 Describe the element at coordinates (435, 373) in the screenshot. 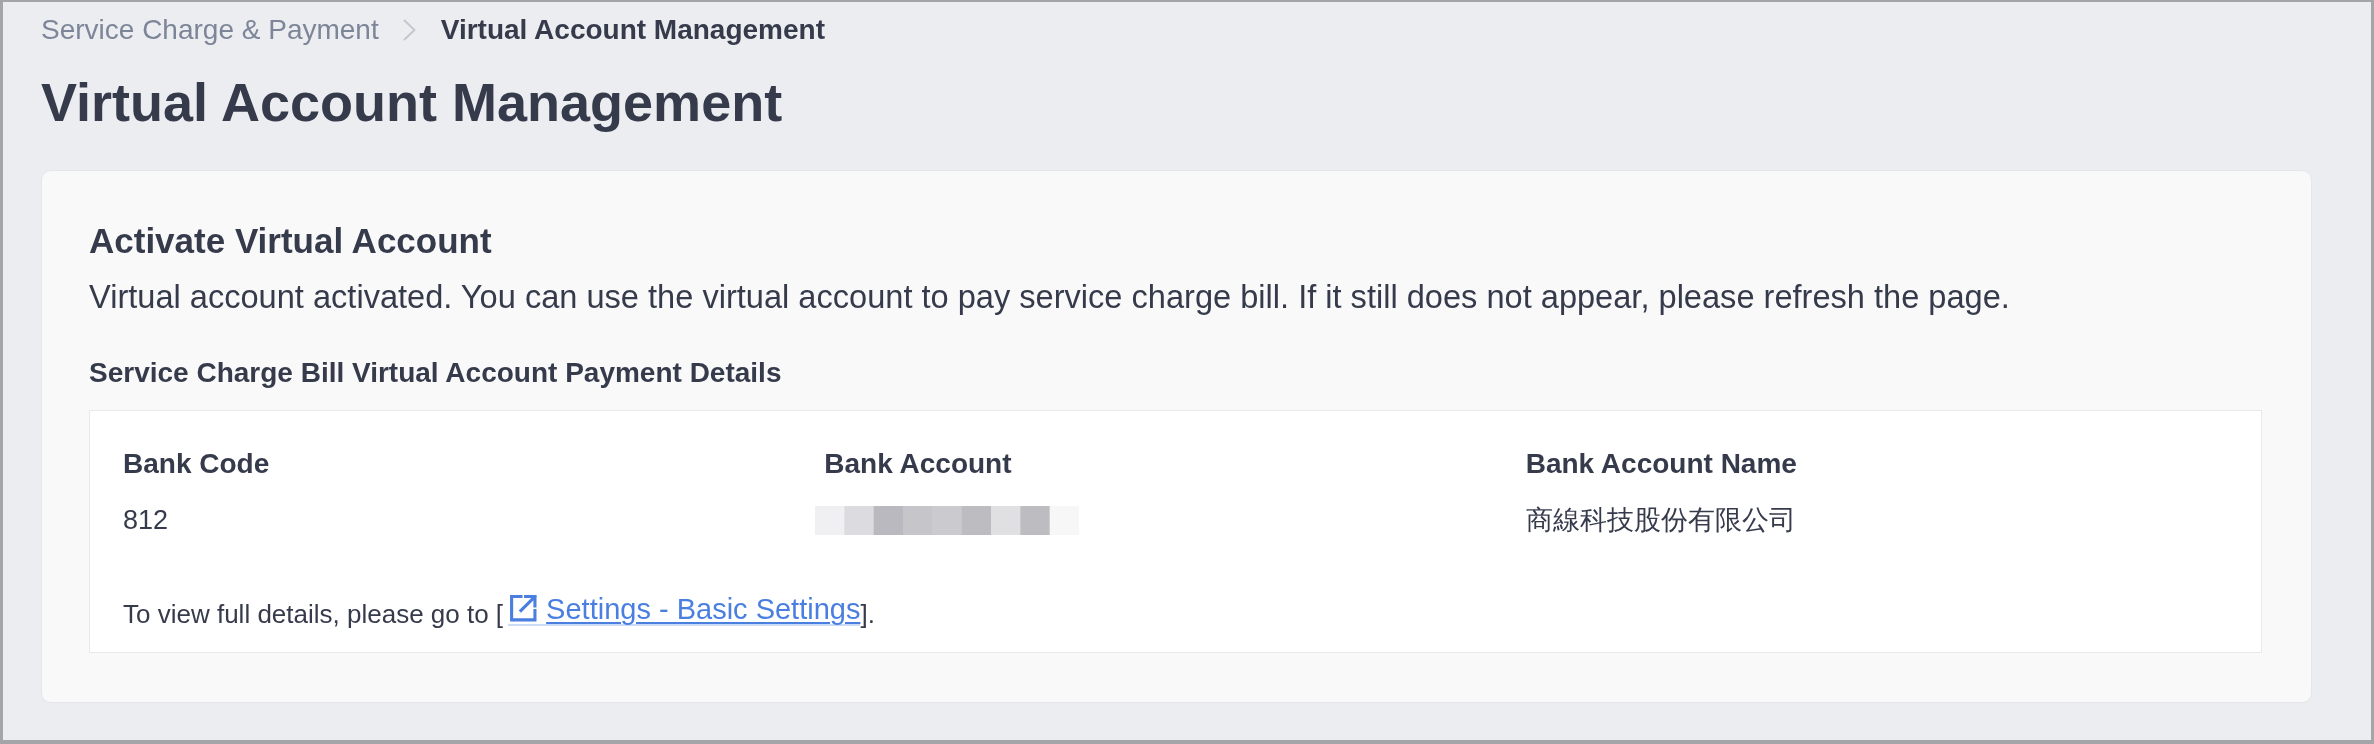

I see `section-title: Service Charge Bill Virtual Account Payment Details` at that location.